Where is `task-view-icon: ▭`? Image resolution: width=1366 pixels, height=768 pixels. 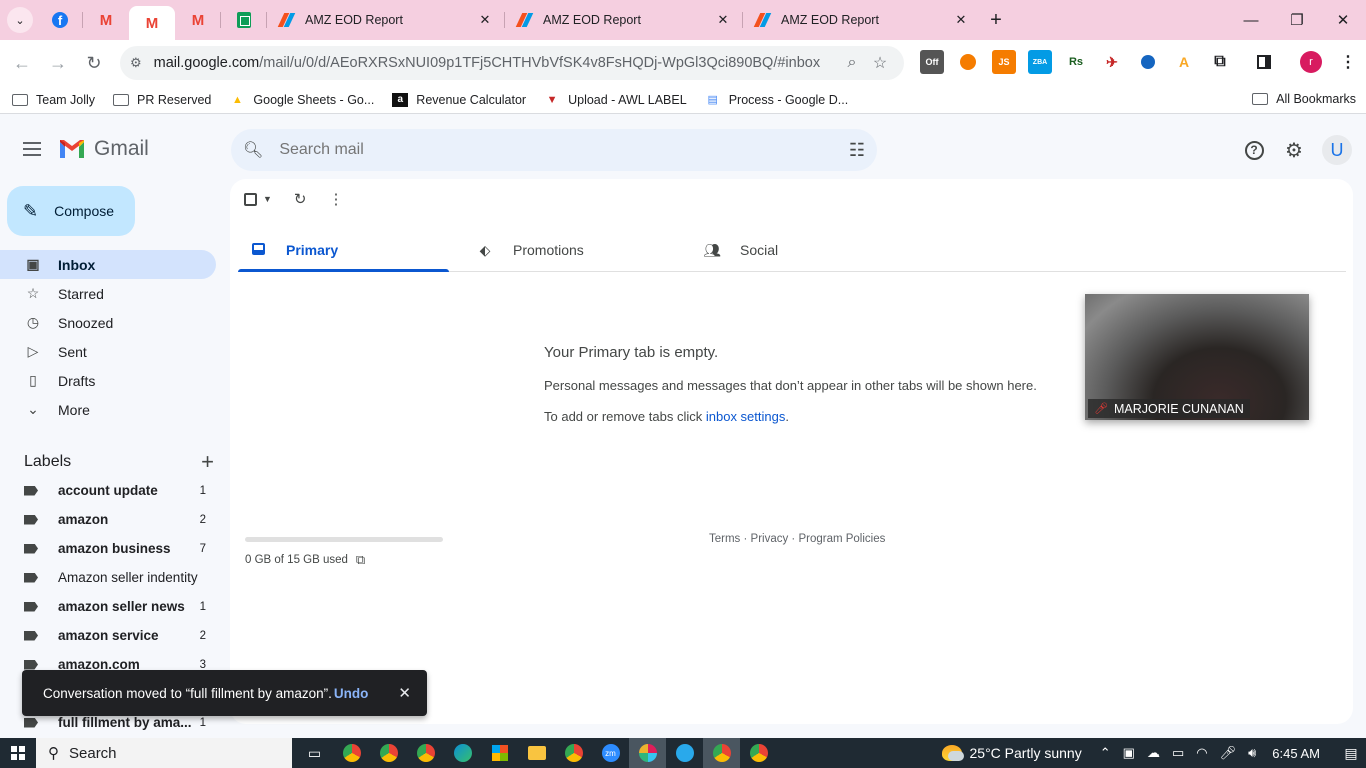 task-view-icon: ▭ is located at coordinates (314, 753).